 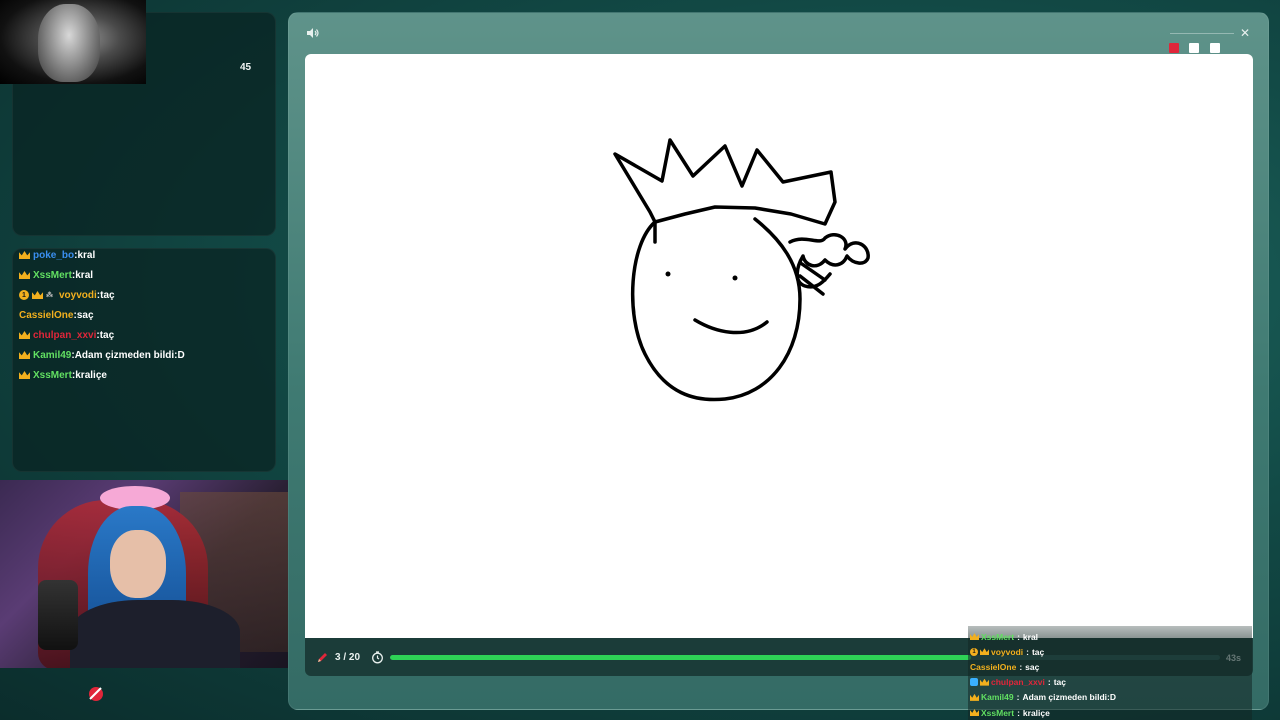 I want to click on chat-message: 1 voyvodi: taç, so click(x=1110, y=651).